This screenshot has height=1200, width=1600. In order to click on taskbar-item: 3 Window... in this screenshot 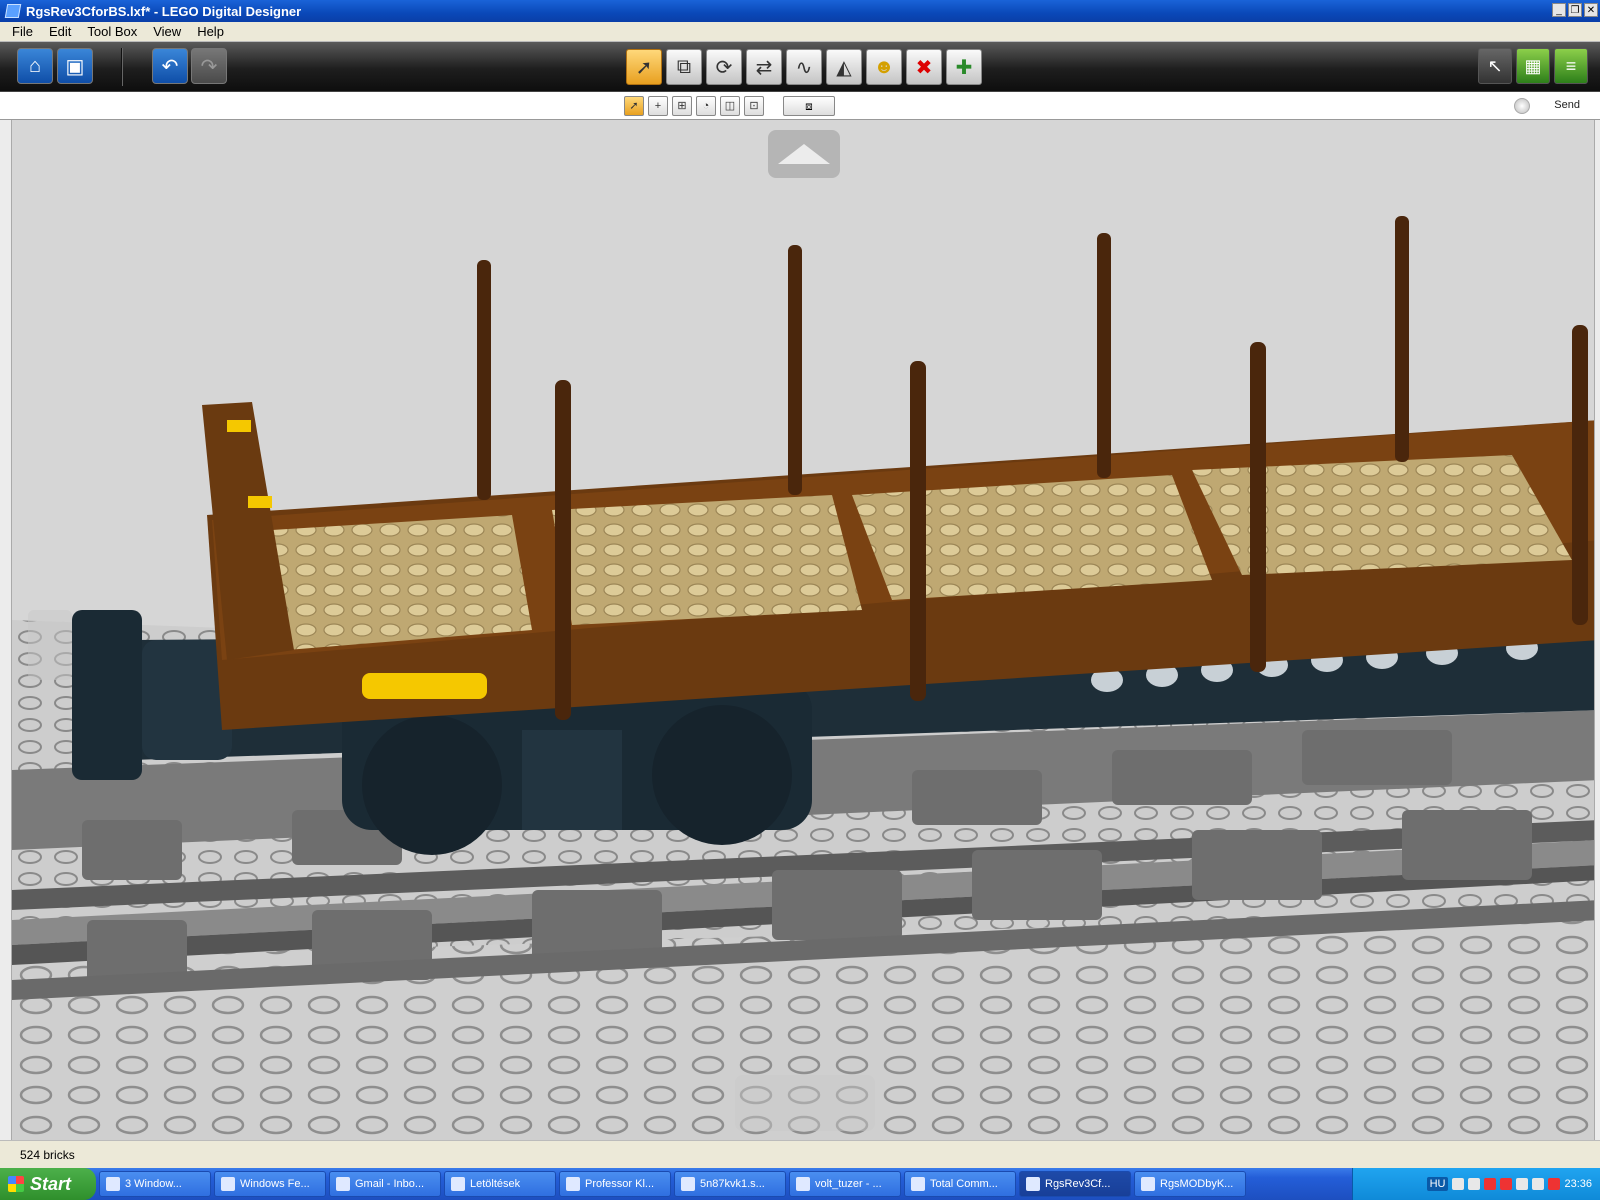, I will do `click(155, 1184)`.